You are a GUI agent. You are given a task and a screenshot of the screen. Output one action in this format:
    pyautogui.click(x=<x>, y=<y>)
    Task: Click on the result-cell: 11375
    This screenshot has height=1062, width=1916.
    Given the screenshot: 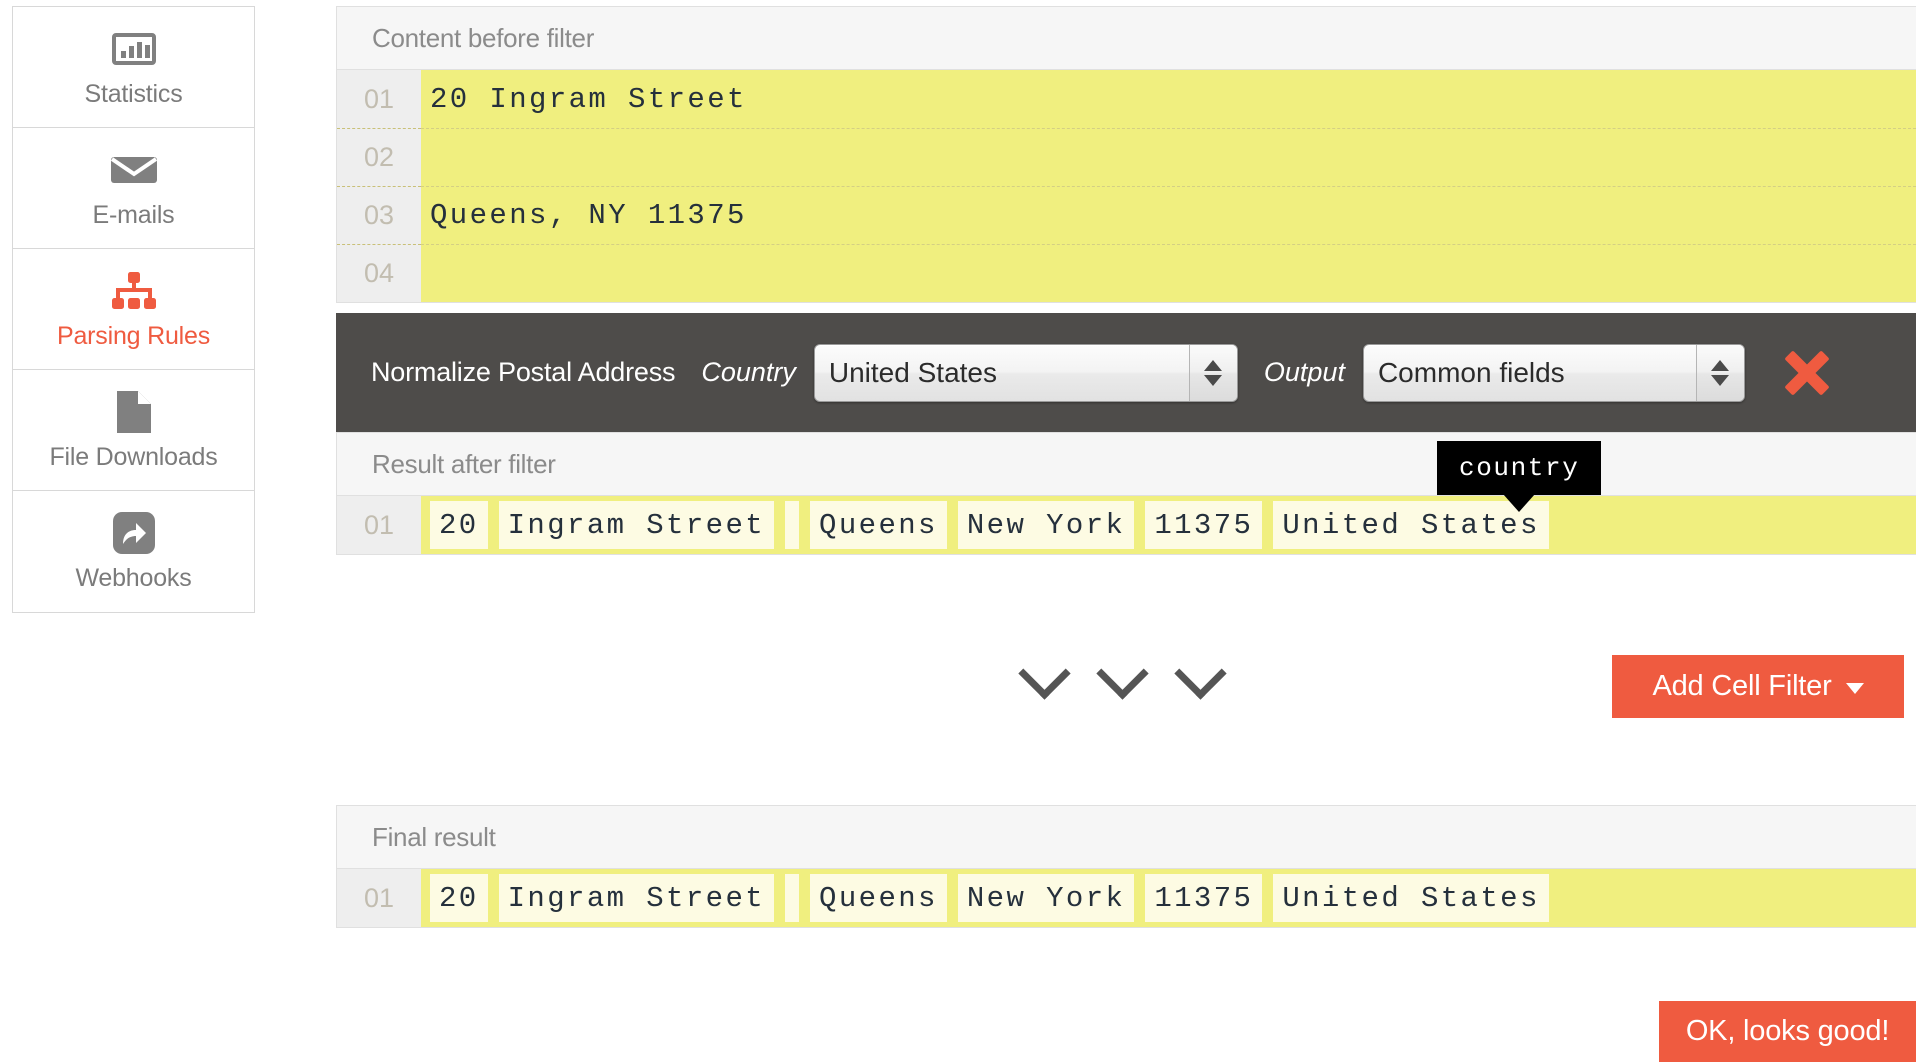 What is the action you would take?
    pyautogui.click(x=1204, y=525)
    